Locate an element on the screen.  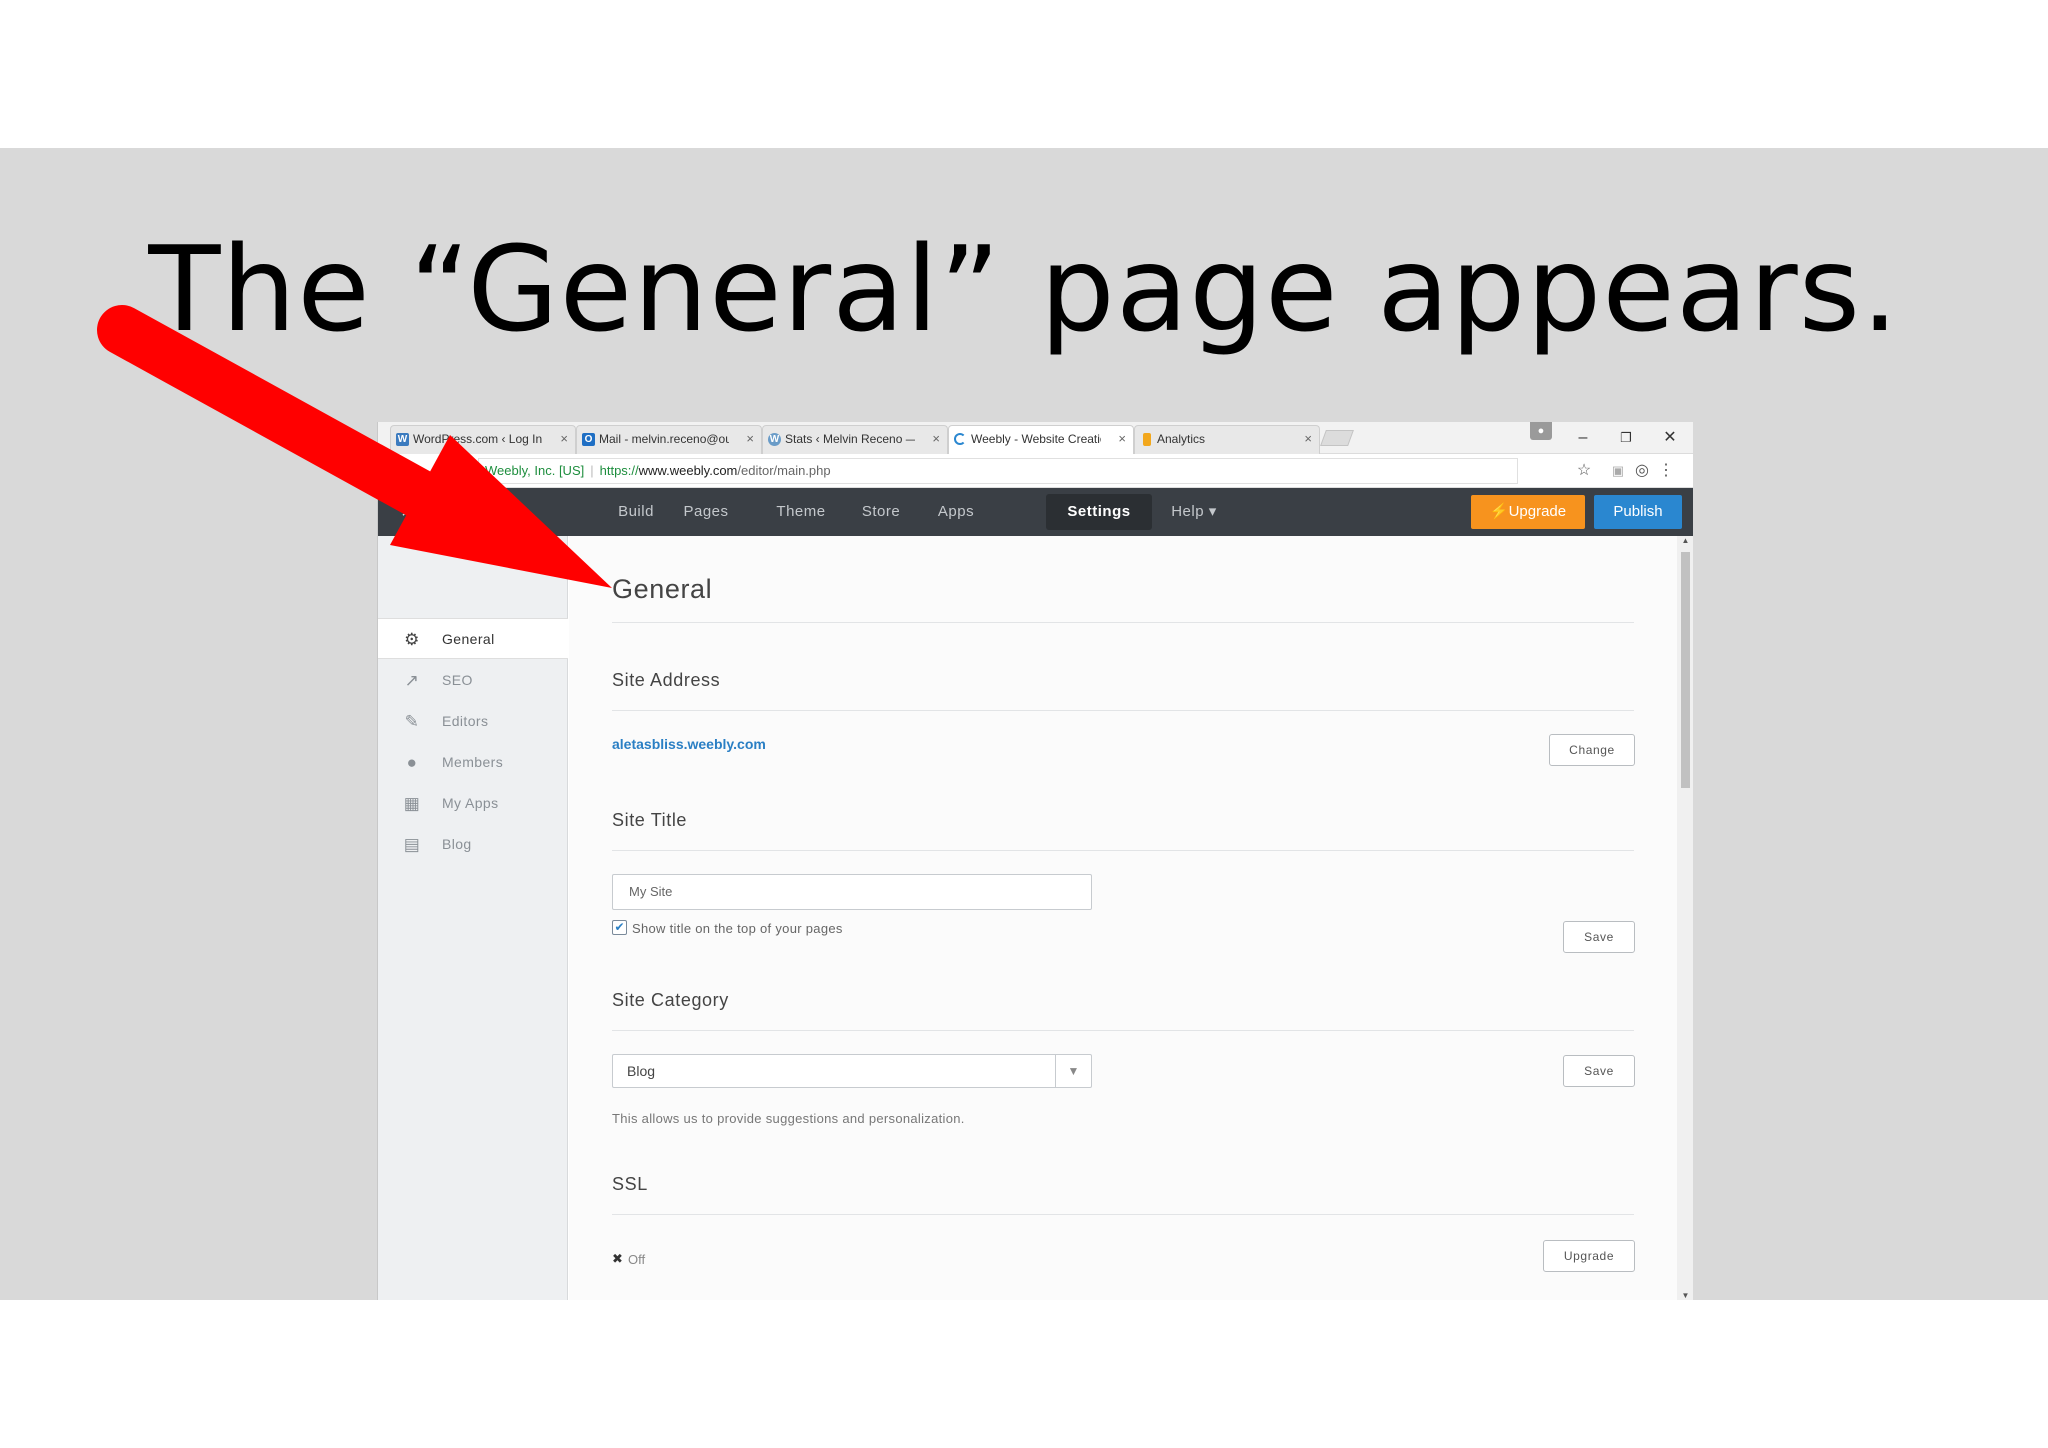
tab-weebly: Weebly - Website Creatio × is located at coordinates (1041, 439).